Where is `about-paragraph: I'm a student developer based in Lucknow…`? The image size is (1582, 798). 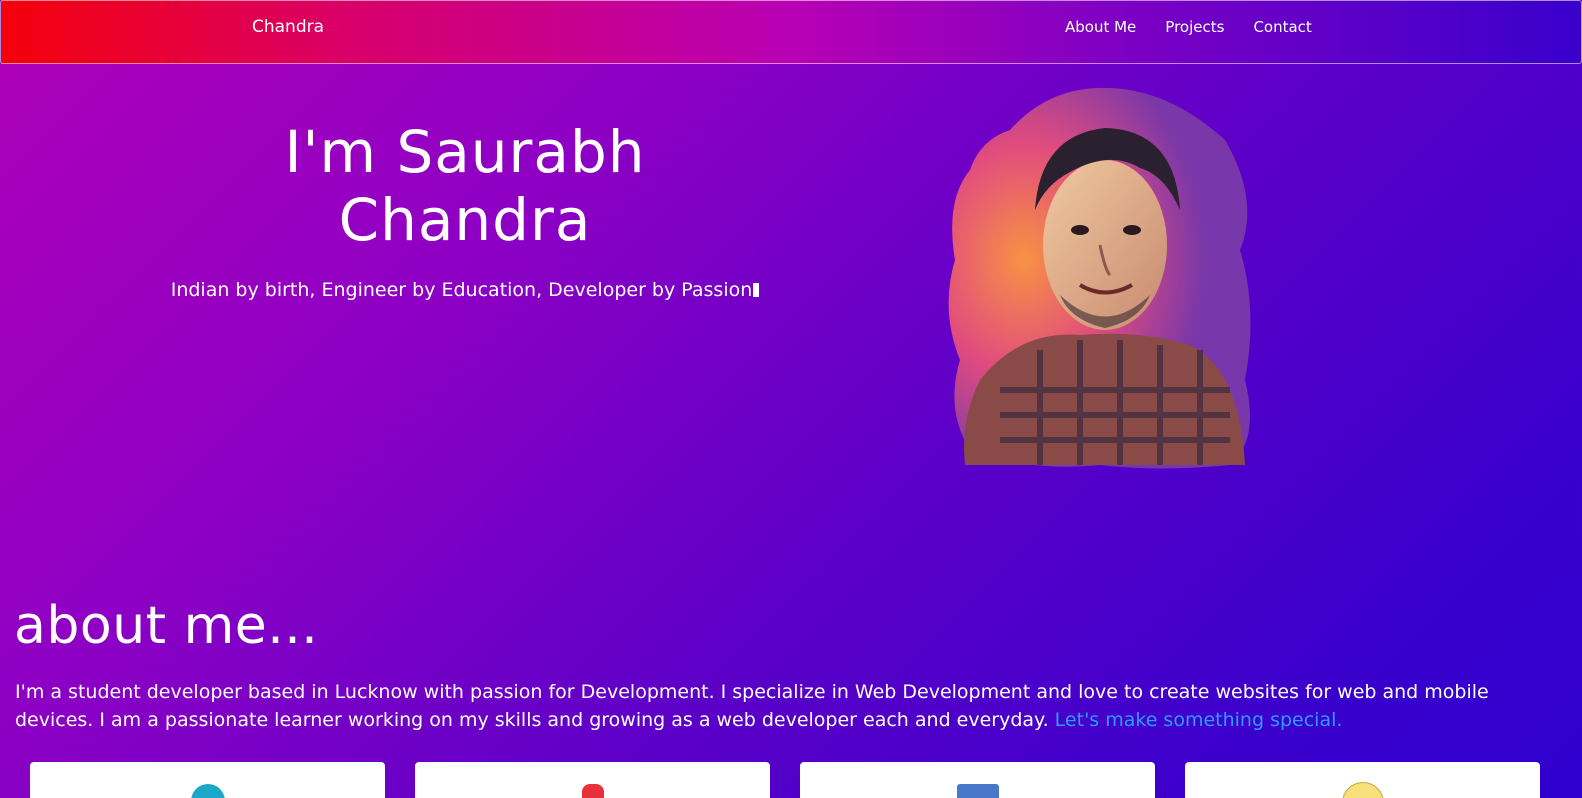 about-paragraph: I'm a student developer based in Lucknow… is located at coordinates (785, 706).